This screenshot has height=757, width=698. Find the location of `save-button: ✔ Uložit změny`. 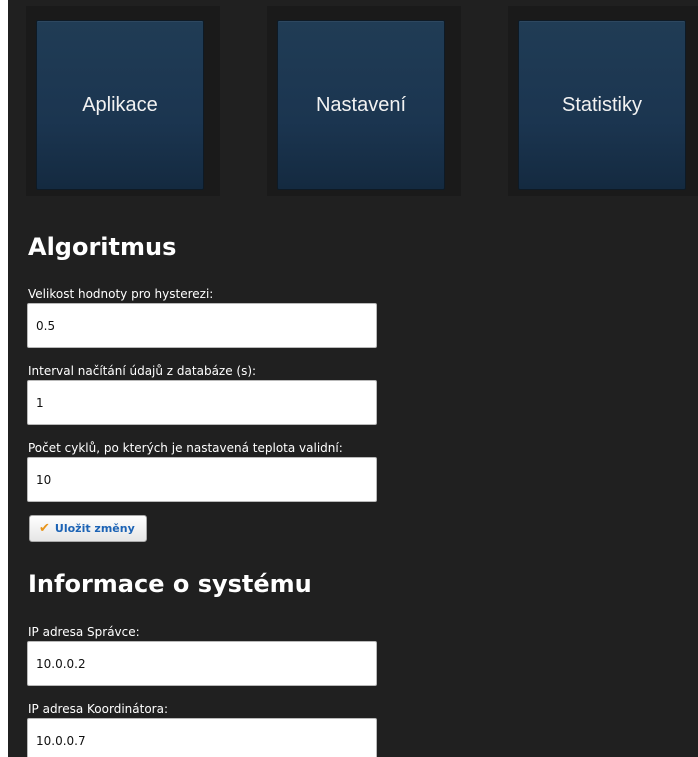

save-button: ✔ Uložit změny is located at coordinates (88, 528).